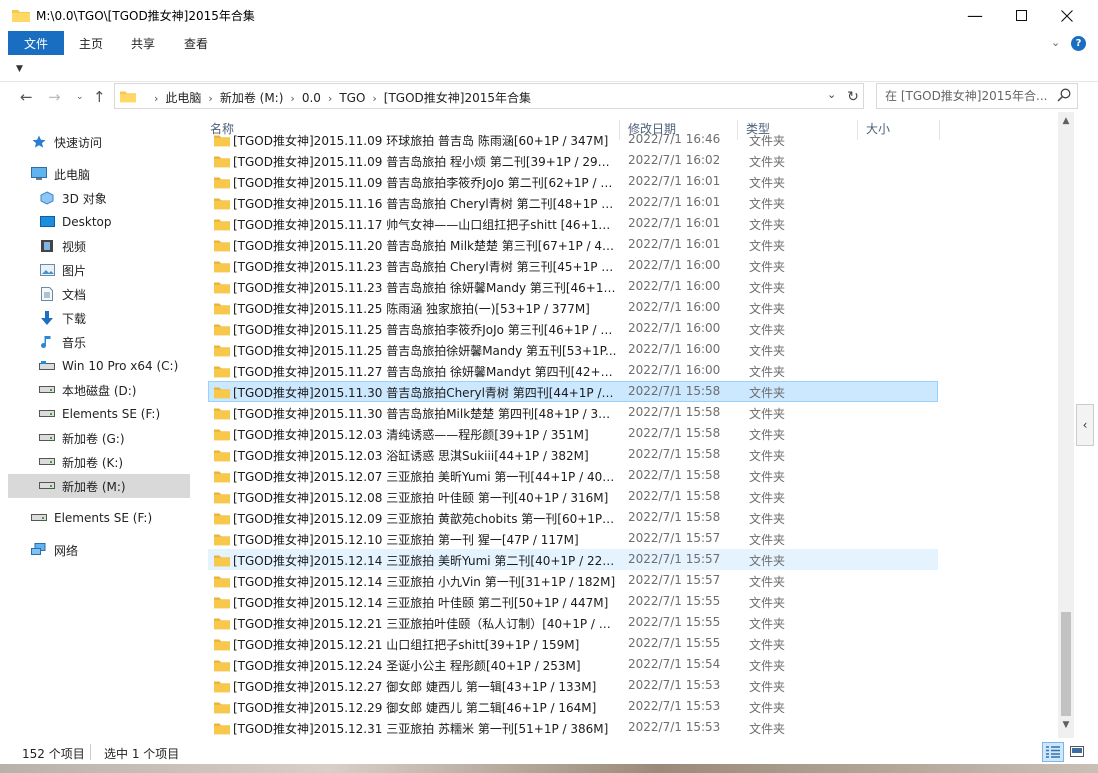  Describe the element at coordinates (1066, 425) in the screenshot. I see `vertical-scrollbar: ▲ ▼` at that location.